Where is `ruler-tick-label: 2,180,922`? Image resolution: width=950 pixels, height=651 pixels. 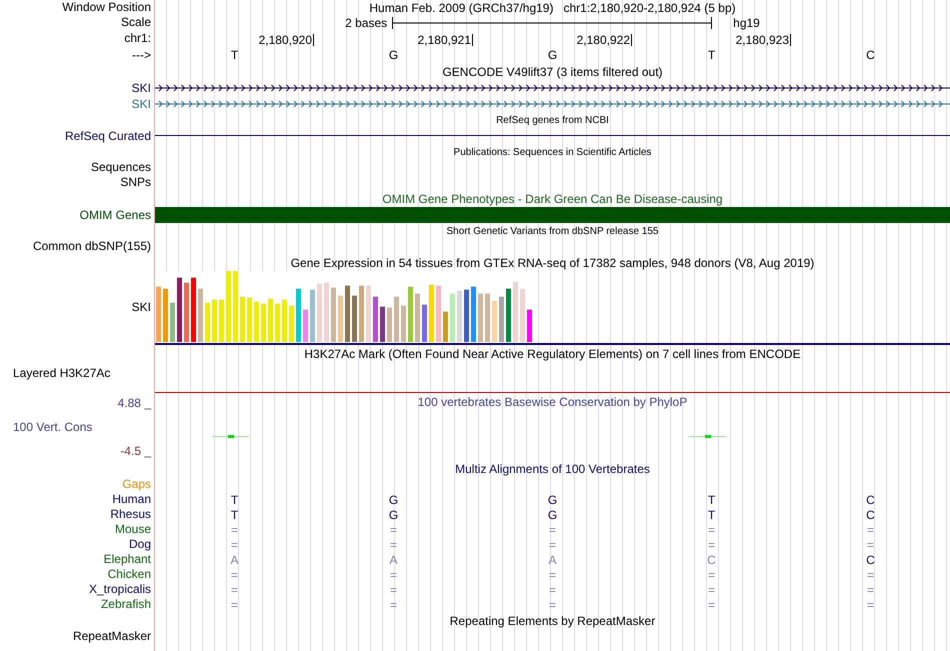 ruler-tick-label: 2,180,922 is located at coordinates (604, 40).